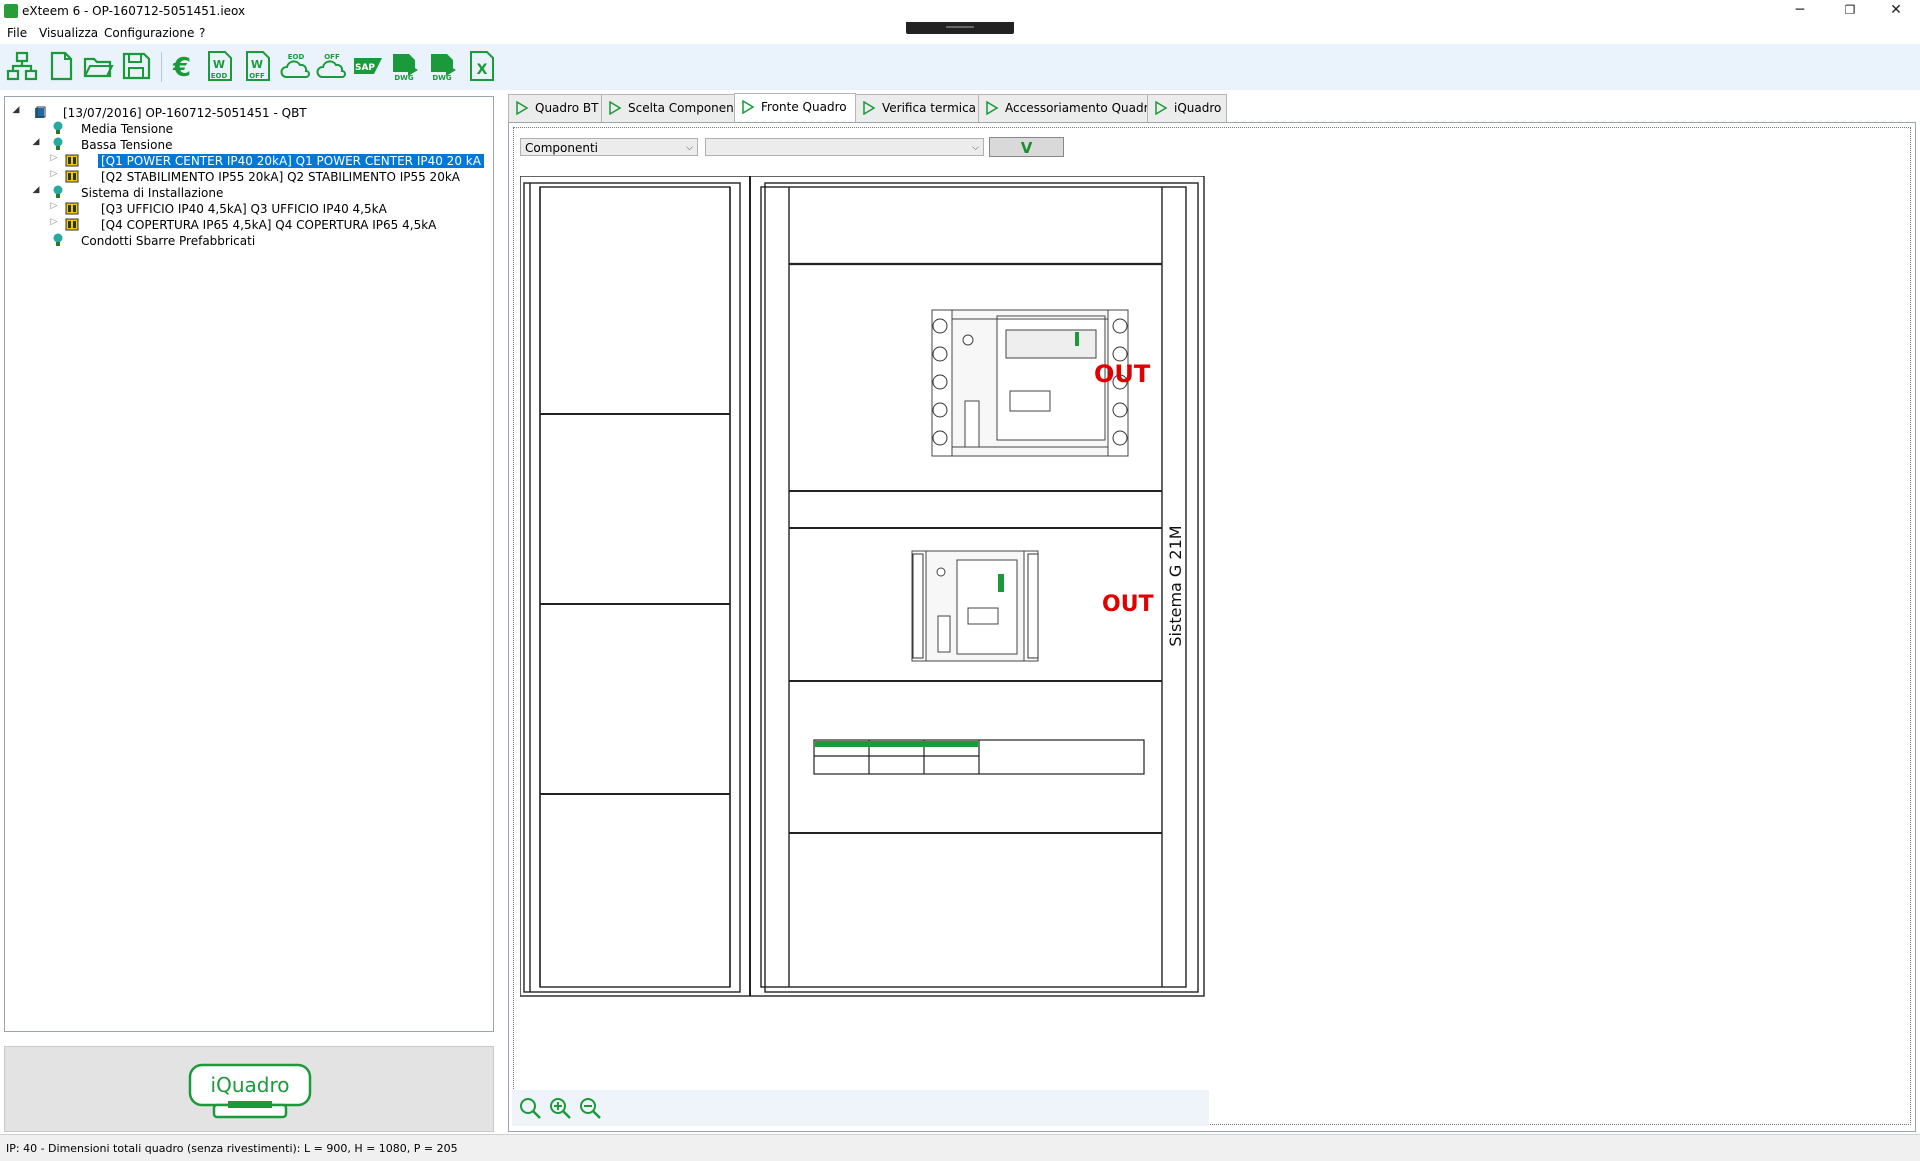  Describe the element at coordinates (689, 148) in the screenshot. I see `chevron-down-icon: ⌵` at that location.